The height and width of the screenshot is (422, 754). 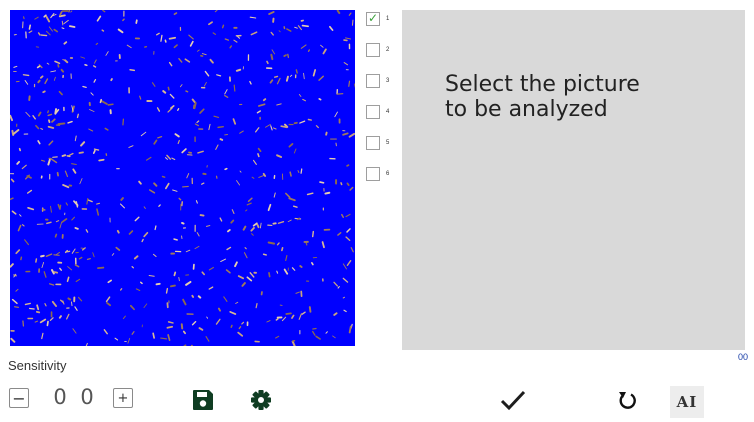 What do you see at coordinates (19, 398) in the screenshot?
I see `decrease-sensitivity-button: −` at bounding box center [19, 398].